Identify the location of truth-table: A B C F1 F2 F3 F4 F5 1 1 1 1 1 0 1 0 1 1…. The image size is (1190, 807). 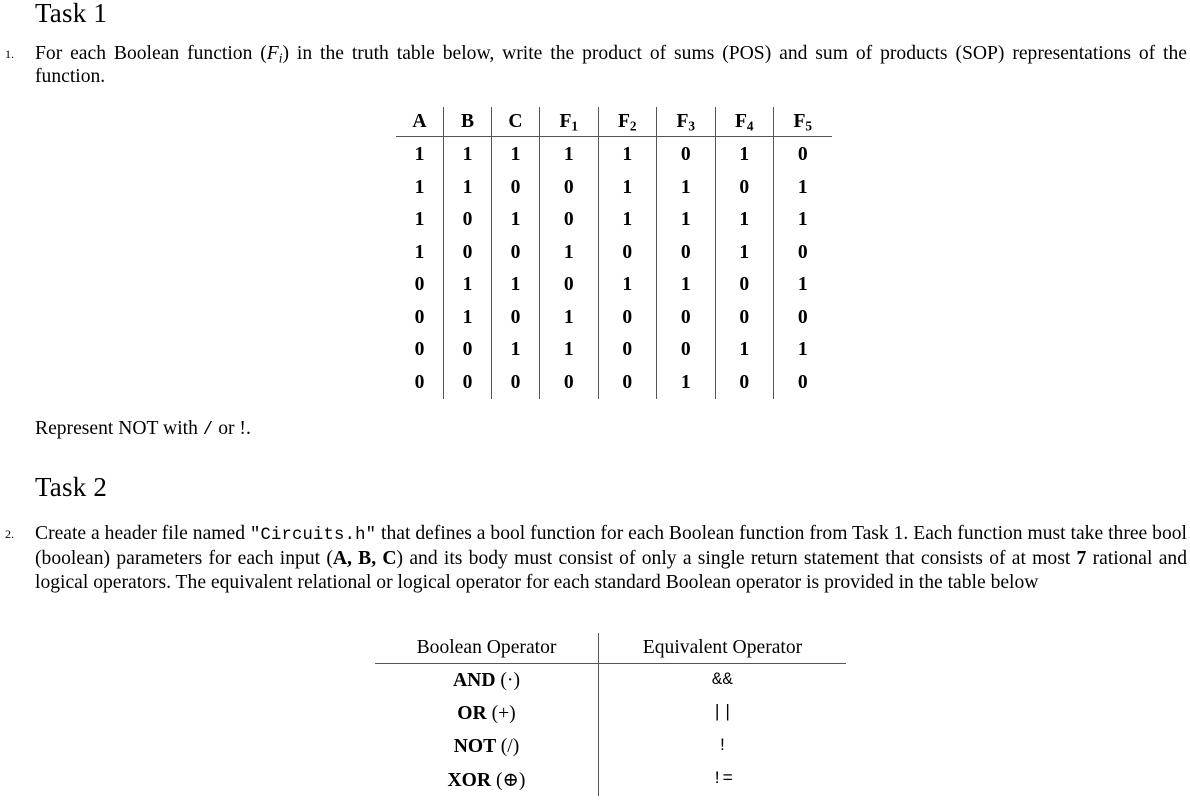
(614, 253).